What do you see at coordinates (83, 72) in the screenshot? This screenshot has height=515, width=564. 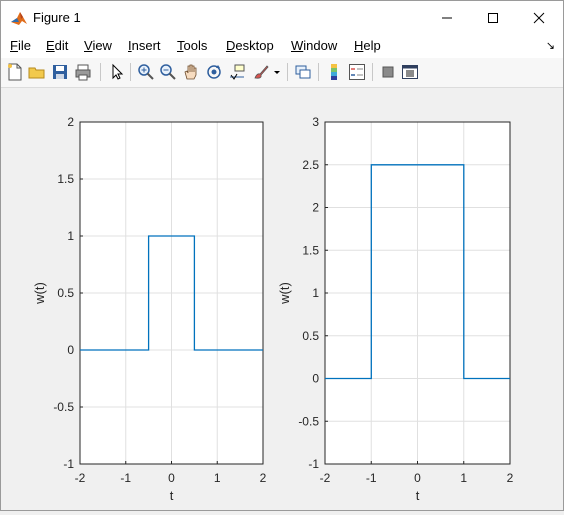 I see `print-icon` at bounding box center [83, 72].